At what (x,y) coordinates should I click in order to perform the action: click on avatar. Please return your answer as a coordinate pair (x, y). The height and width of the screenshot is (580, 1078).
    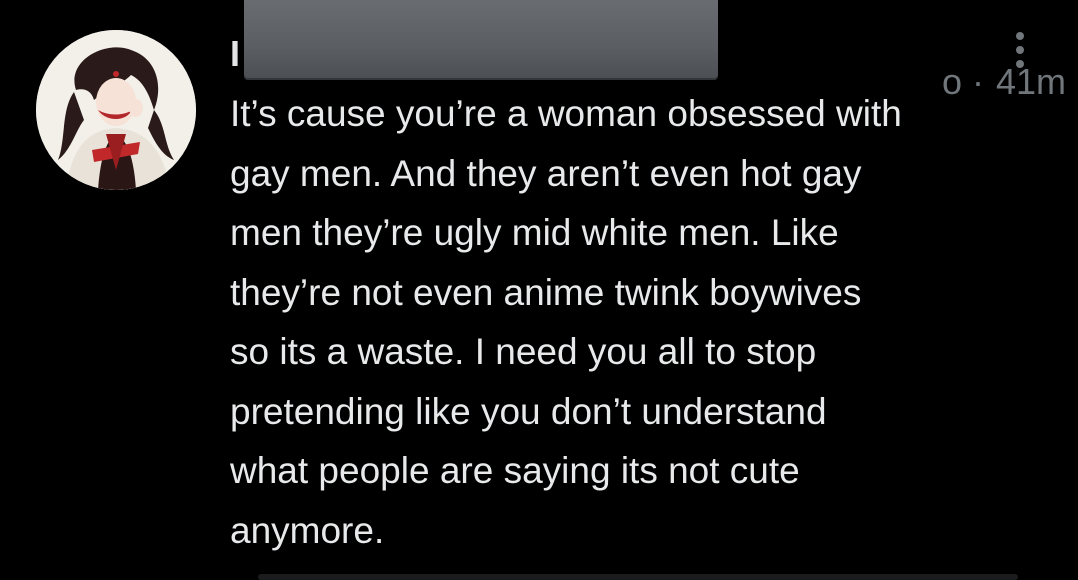
    Looking at the image, I should click on (116, 110).